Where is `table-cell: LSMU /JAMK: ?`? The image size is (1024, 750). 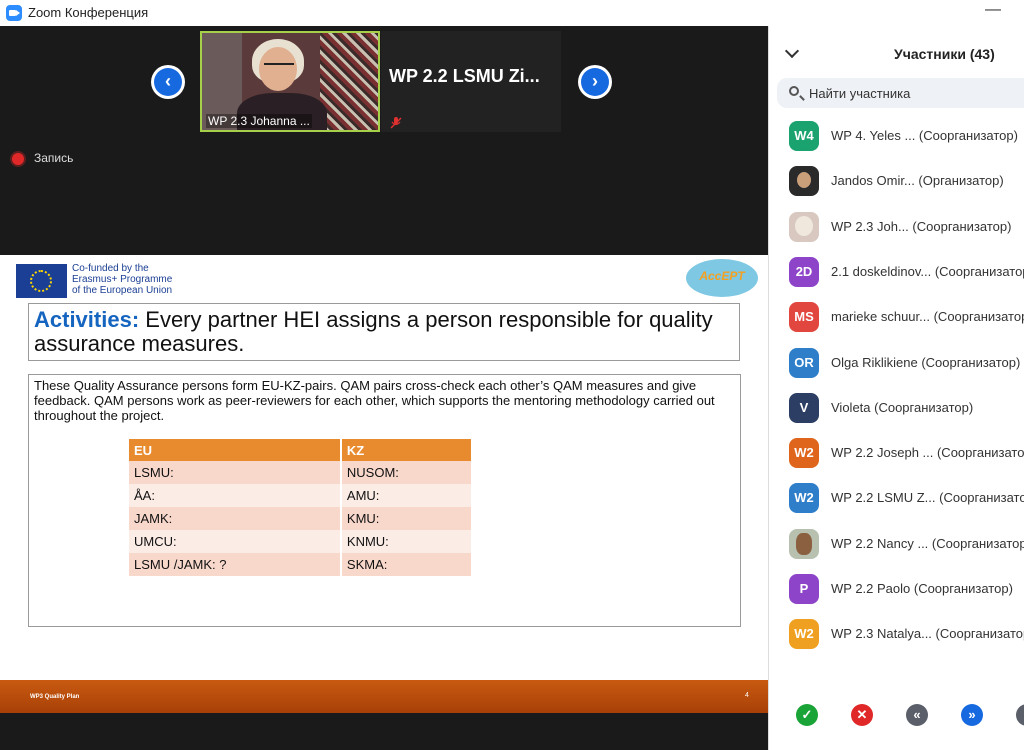 table-cell: LSMU /JAMK: ? is located at coordinates (235, 564).